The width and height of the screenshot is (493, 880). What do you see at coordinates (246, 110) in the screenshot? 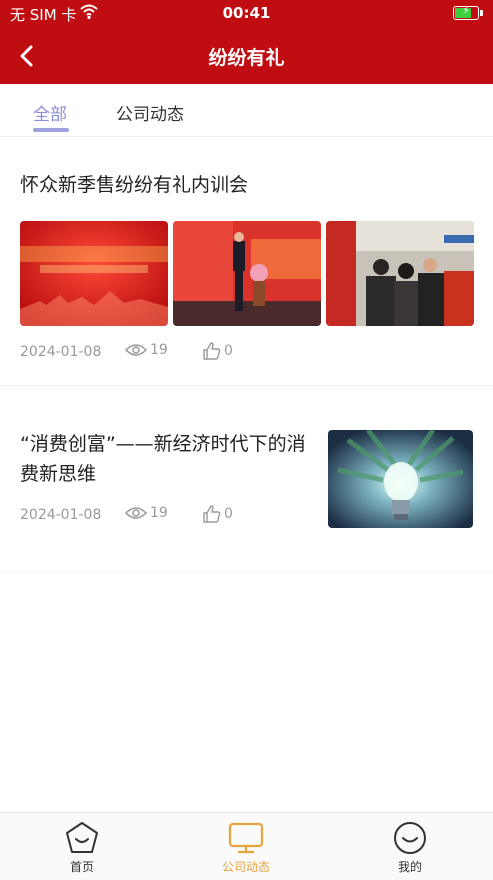
I see `category-tabs: 全部 公司动态` at bounding box center [246, 110].